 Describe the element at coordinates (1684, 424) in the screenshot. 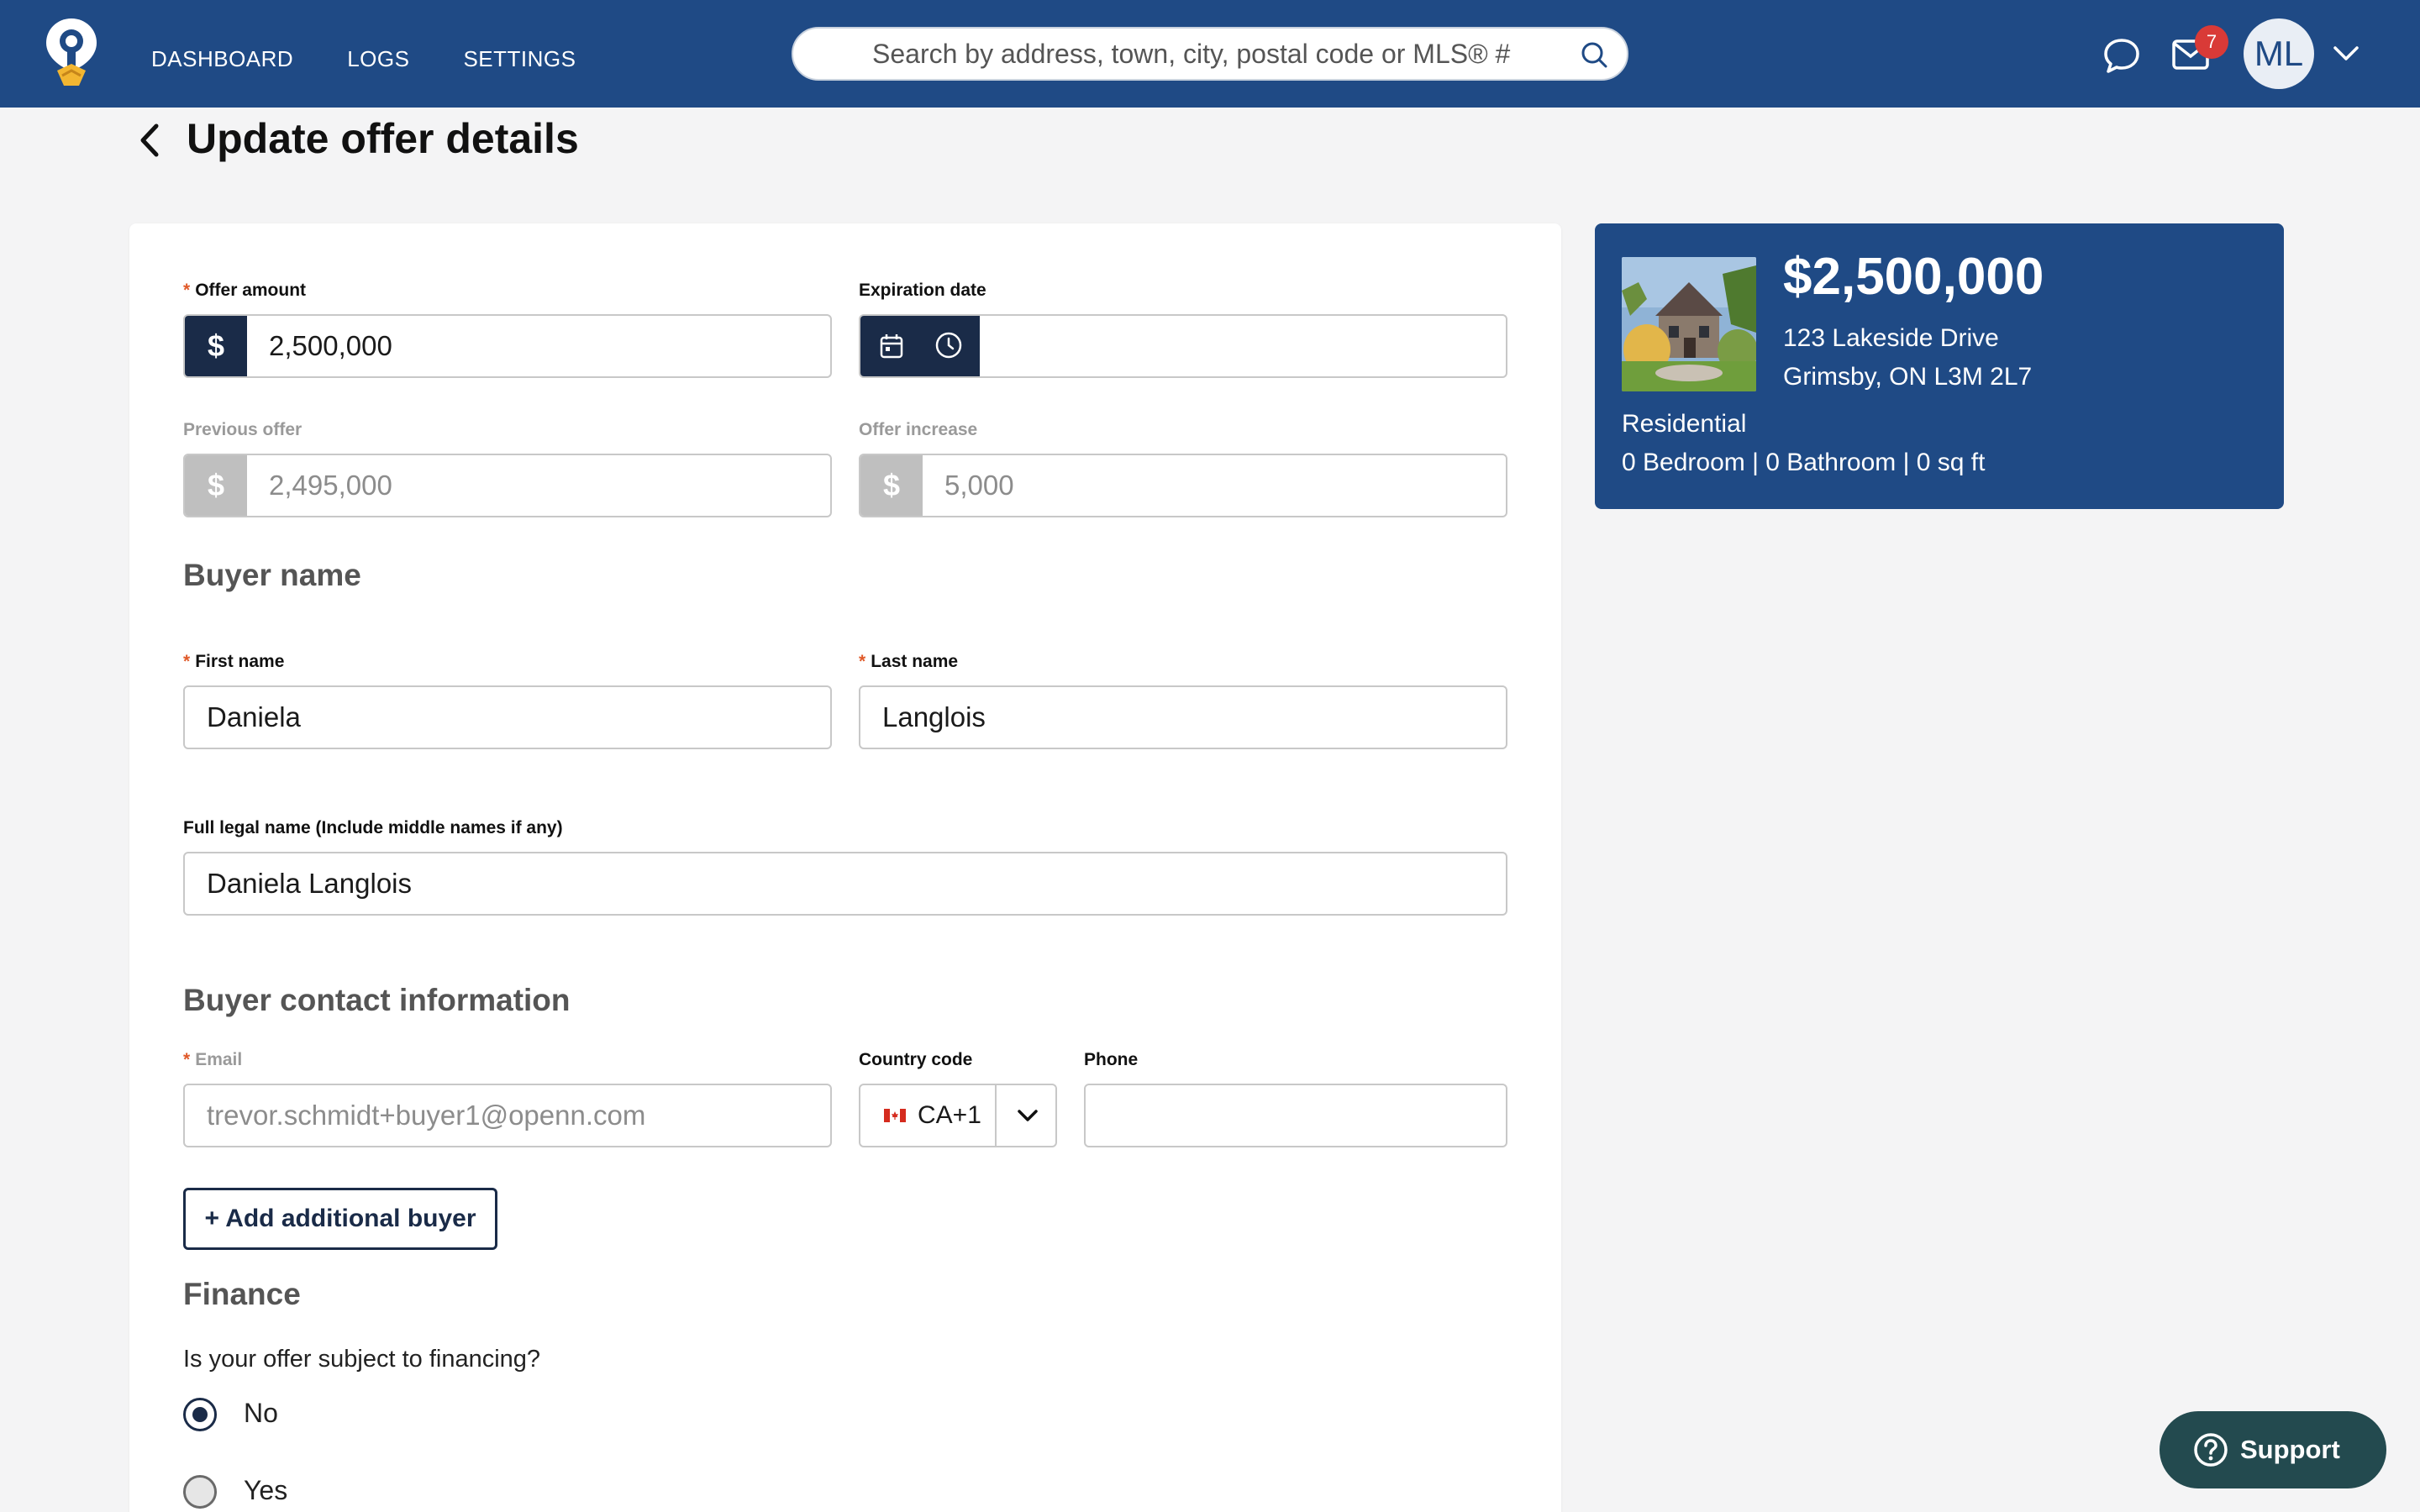

I see `property-type: Residential` at that location.